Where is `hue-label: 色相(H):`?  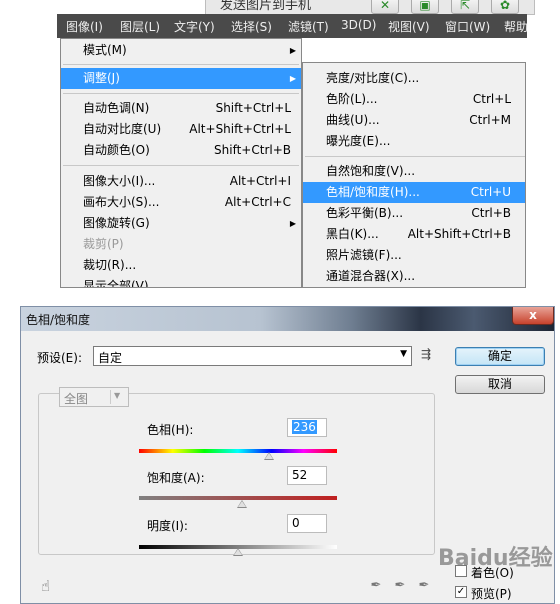
hue-label: 色相(H): is located at coordinates (170, 430).